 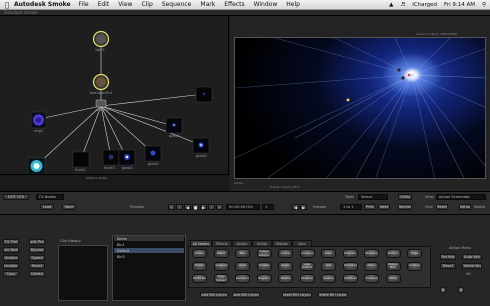 What do you see at coordinates (214, 295) in the screenshot?
I see `load-bin-layout-button: Load Bin Layout` at bounding box center [214, 295].